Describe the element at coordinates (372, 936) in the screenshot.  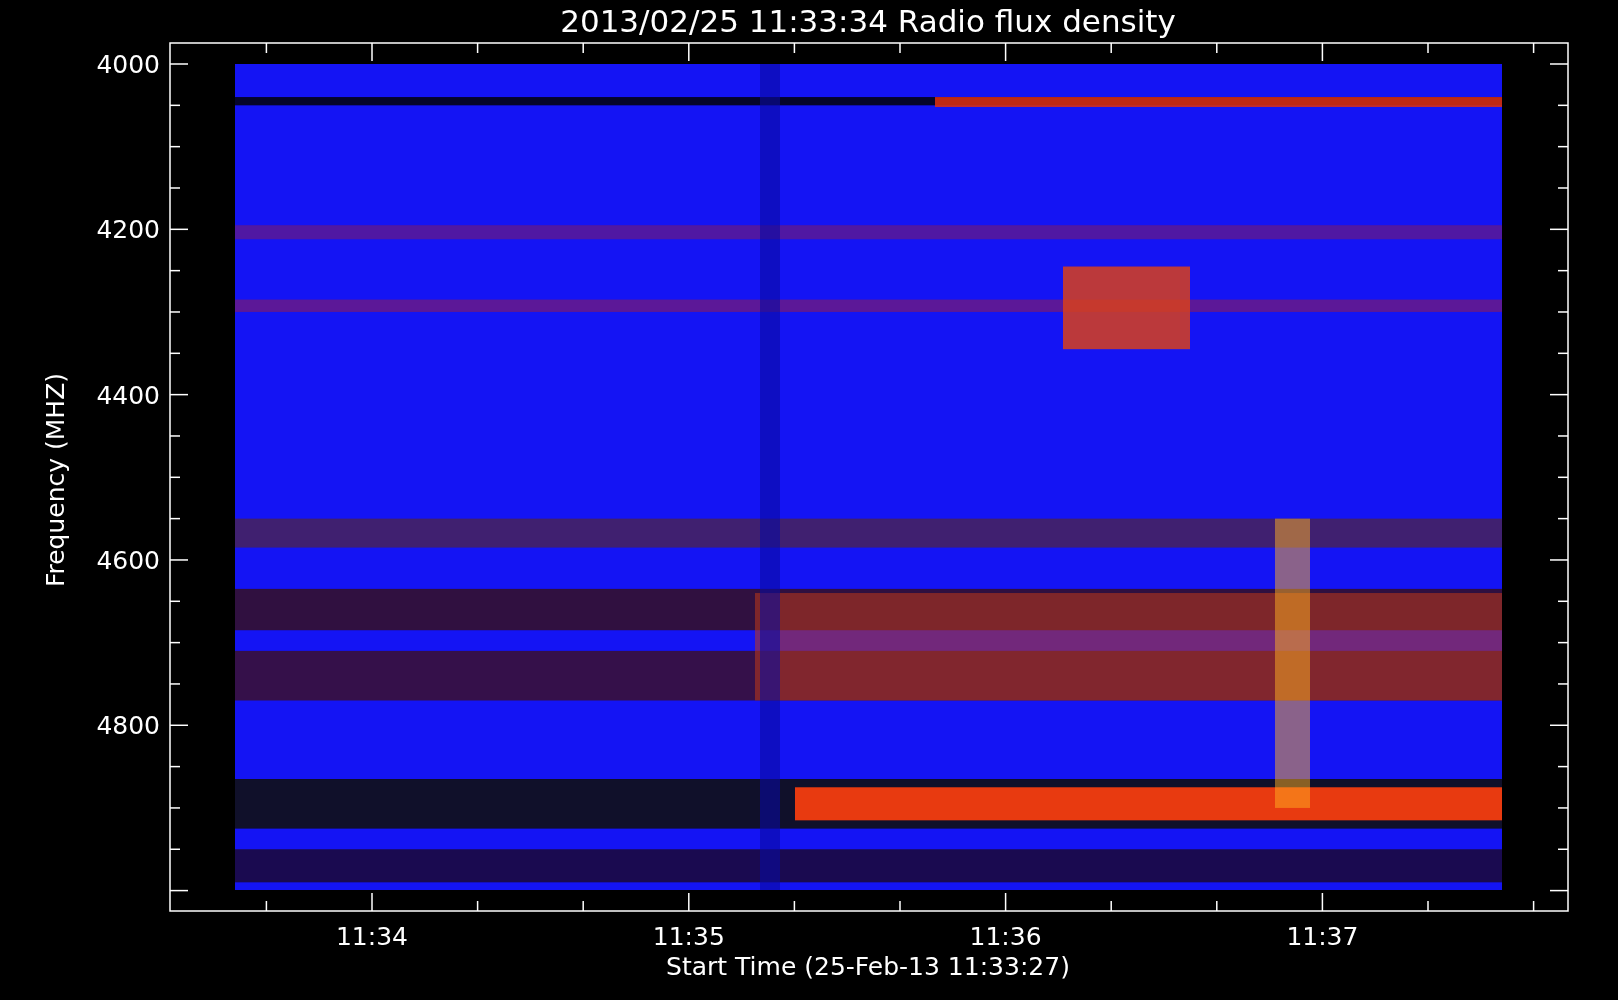
I see `axis-tick-label: 11:34` at that location.